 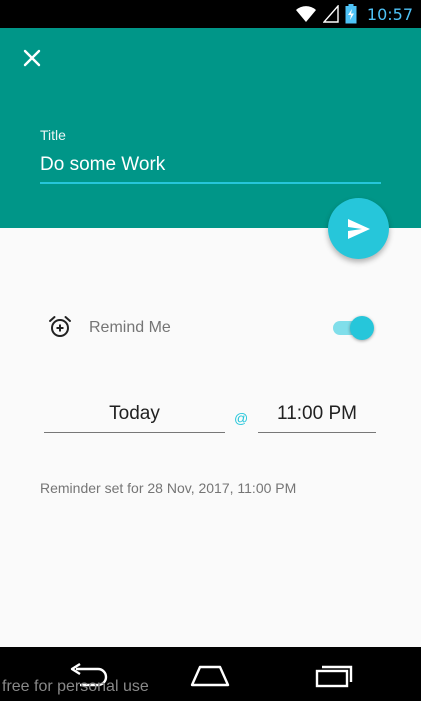 What do you see at coordinates (134, 418) in the screenshot?
I see `date-picker-field: Today` at bounding box center [134, 418].